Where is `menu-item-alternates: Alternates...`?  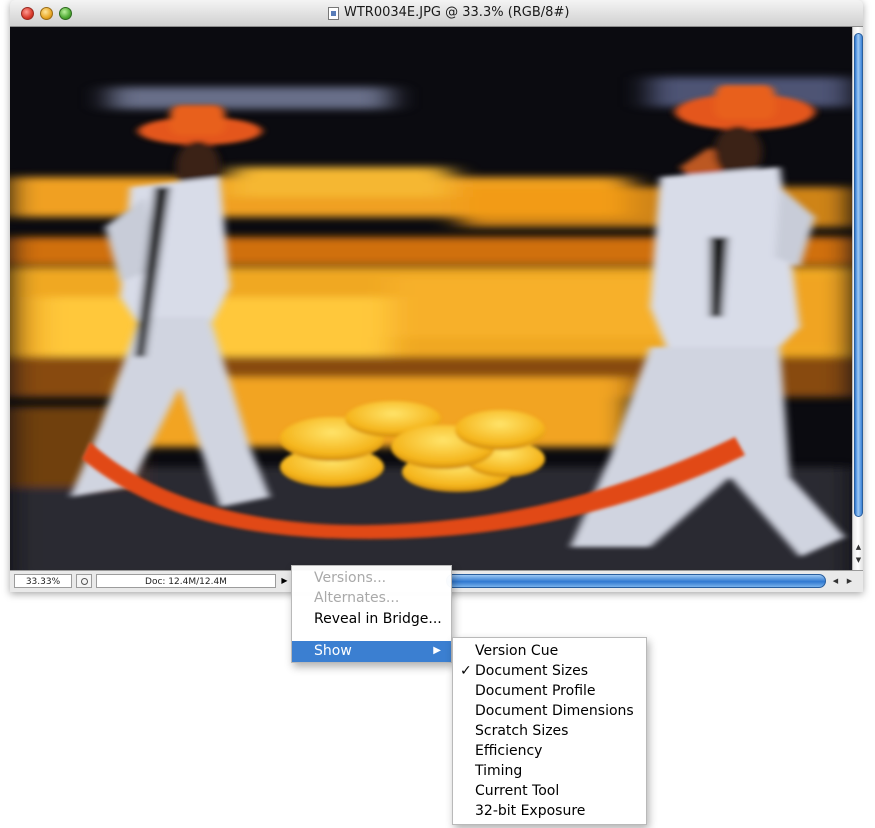
menu-item-alternates: Alternates... is located at coordinates (357, 598).